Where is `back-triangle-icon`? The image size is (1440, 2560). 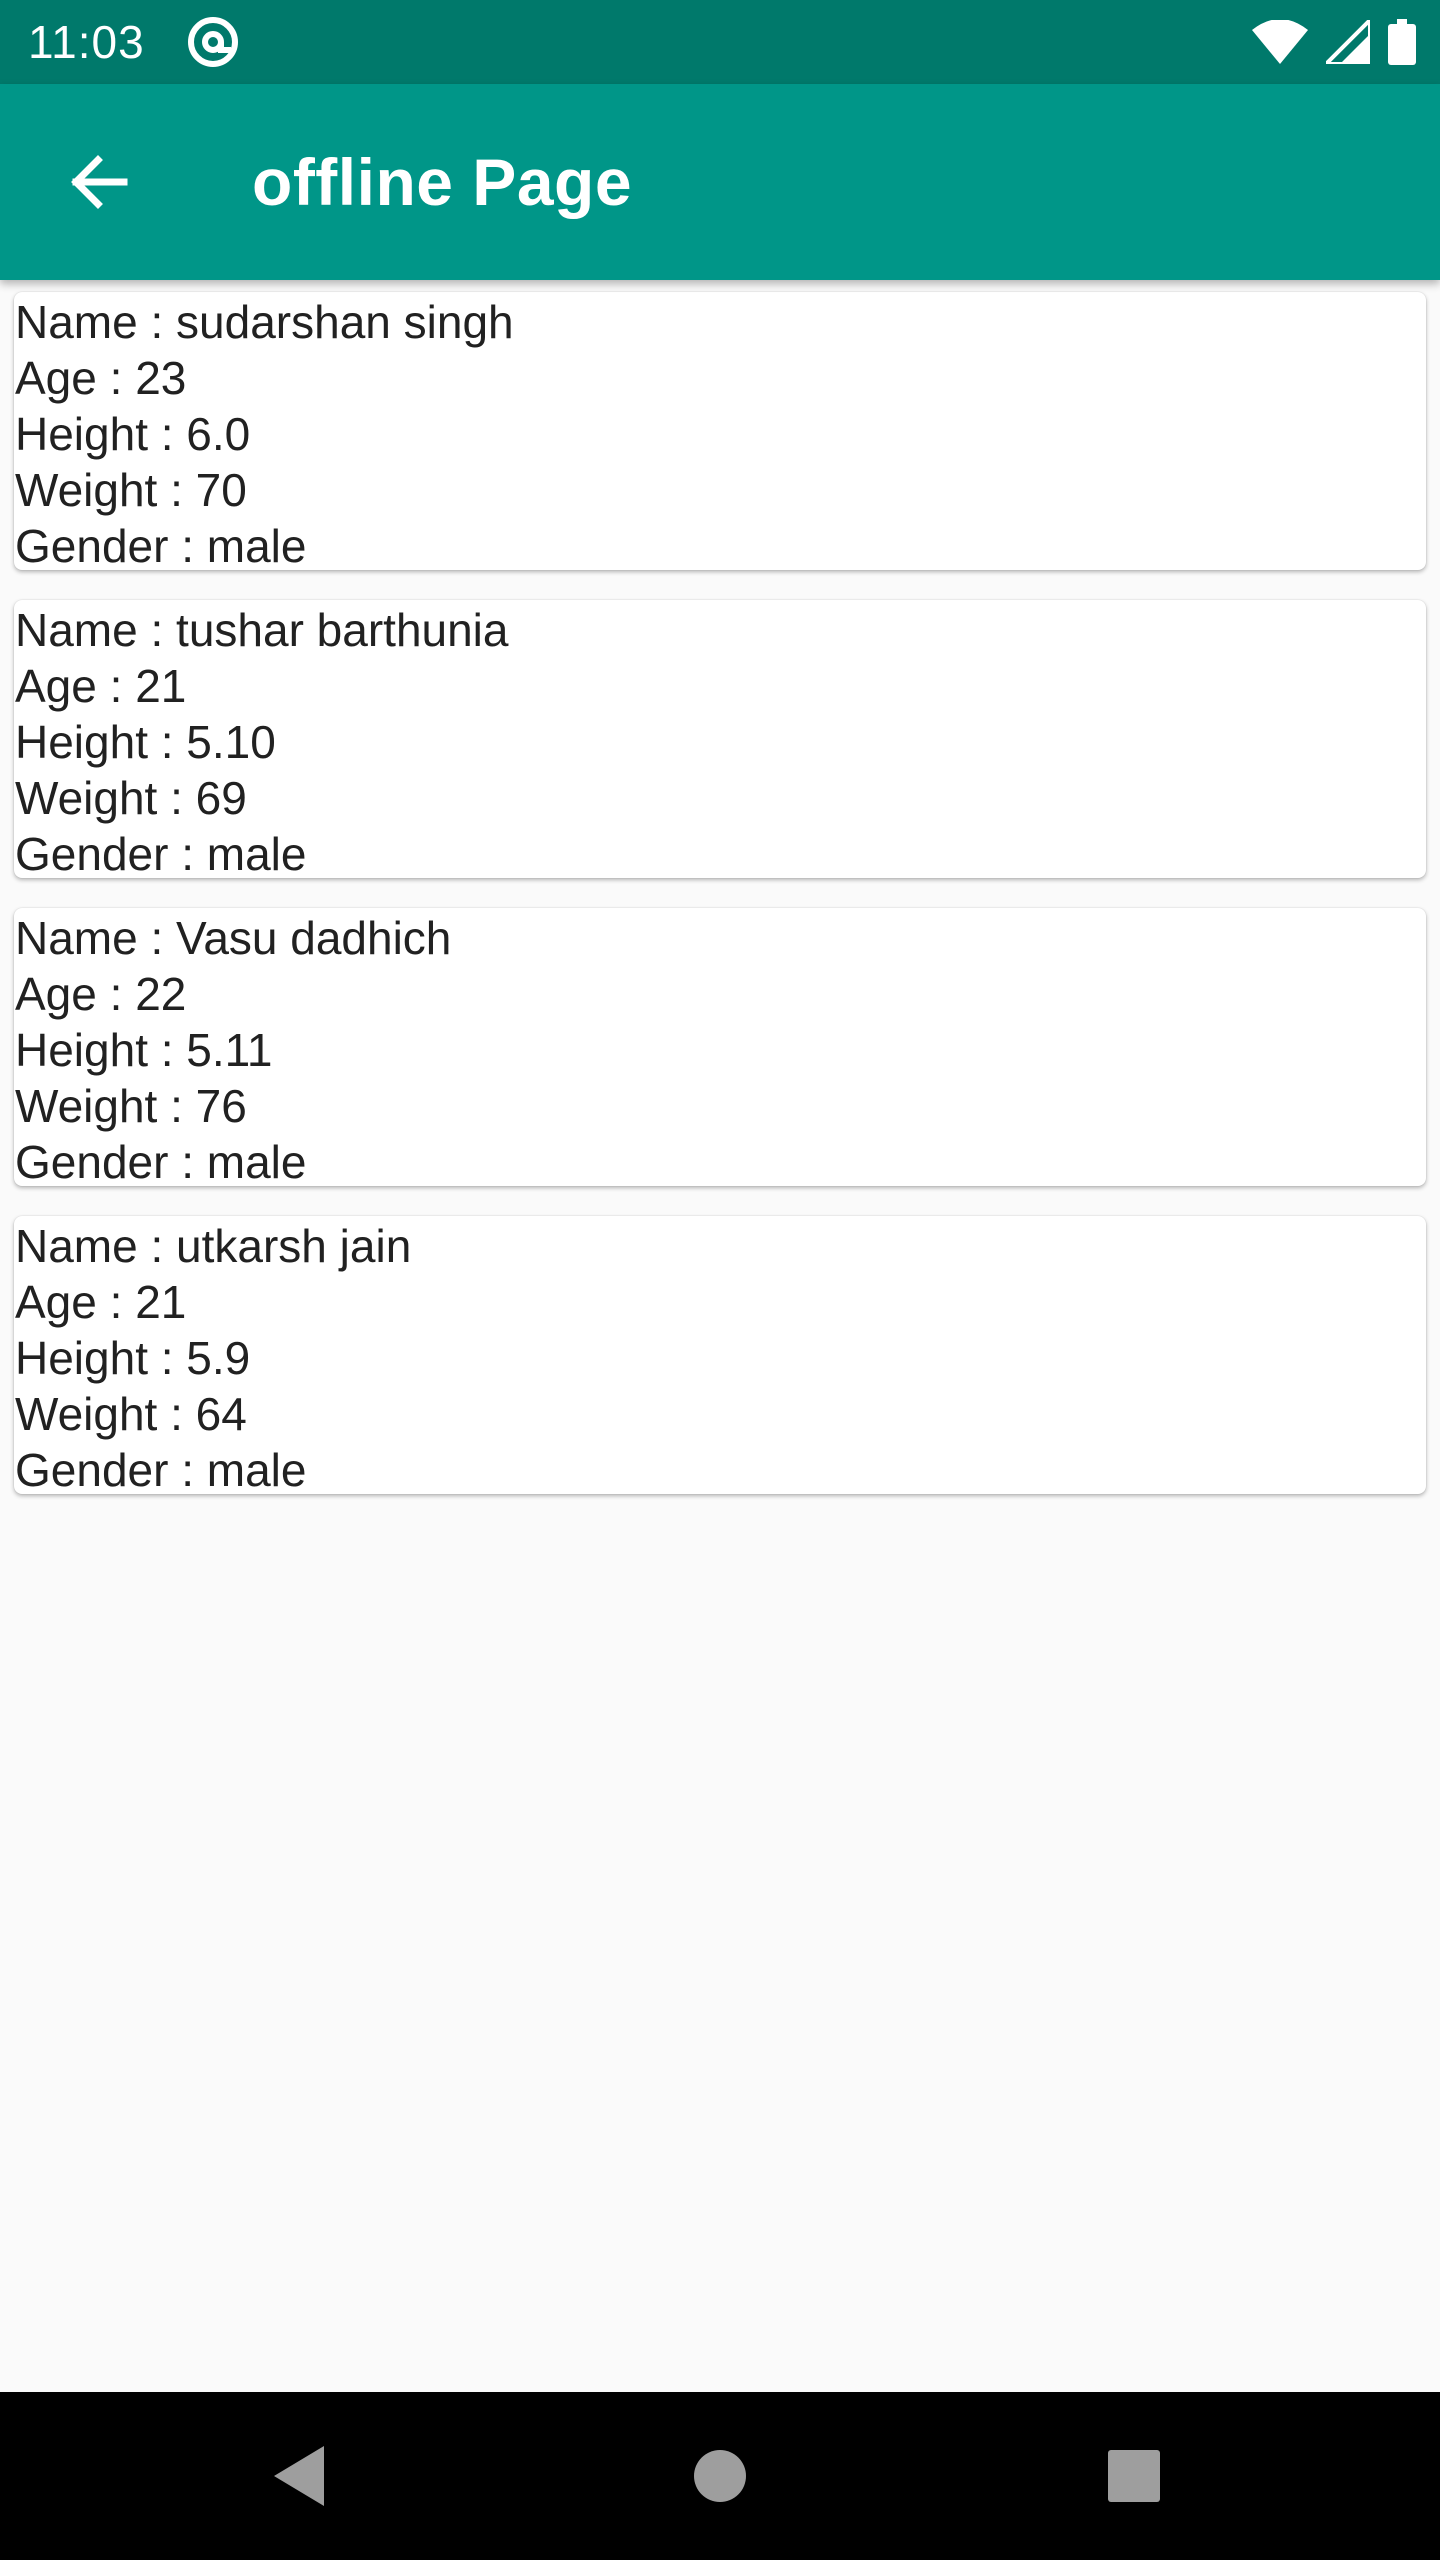
back-triangle-icon is located at coordinates (299, 2476).